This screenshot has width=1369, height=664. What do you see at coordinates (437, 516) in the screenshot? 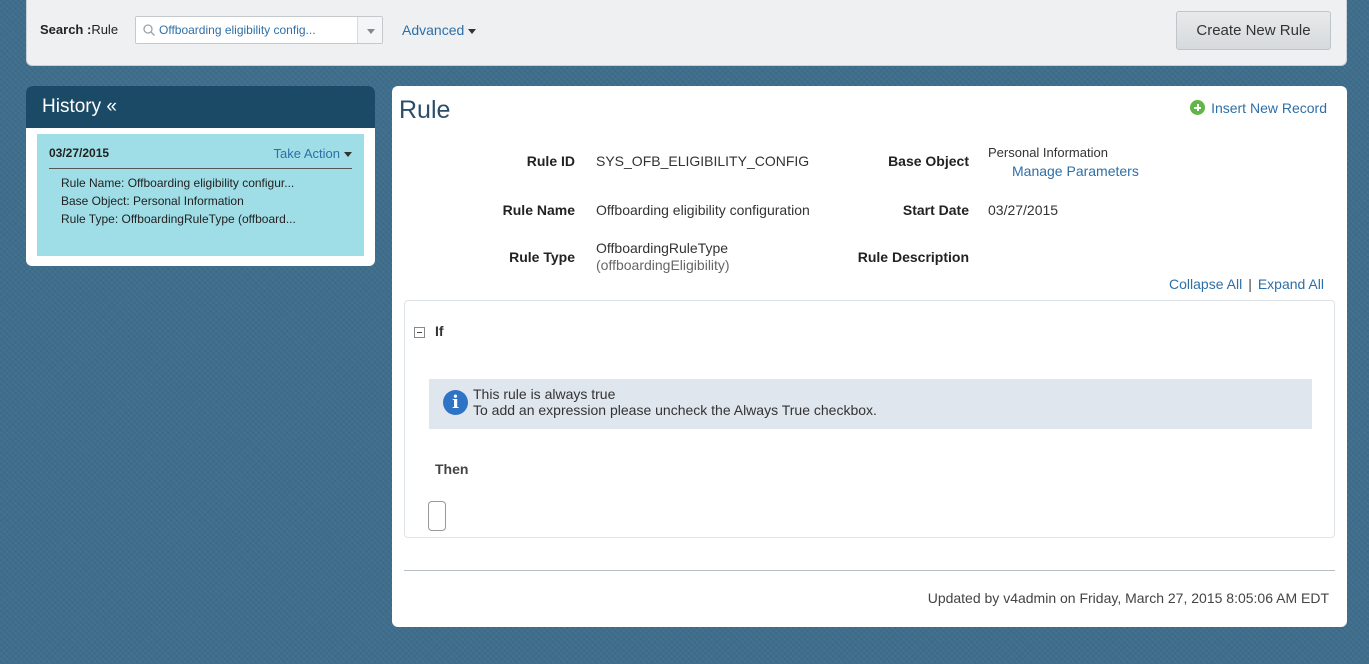
I see `then-checkbox` at bounding box center [437, 516].